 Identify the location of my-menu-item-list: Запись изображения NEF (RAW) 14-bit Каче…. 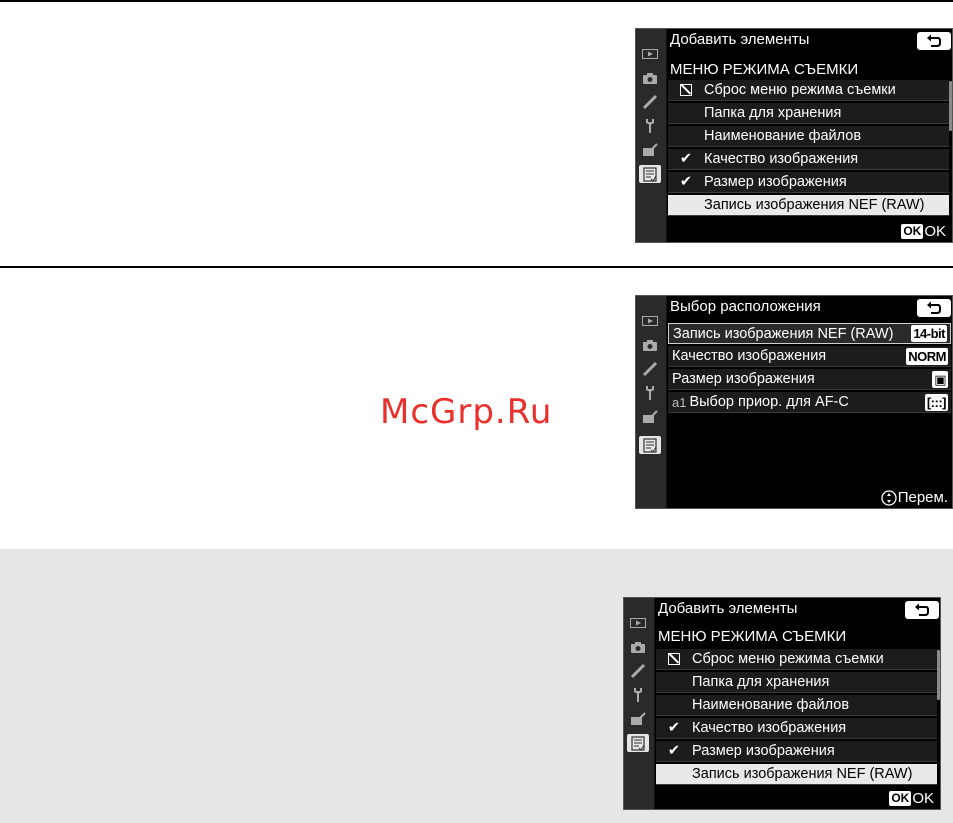
(809, 369).